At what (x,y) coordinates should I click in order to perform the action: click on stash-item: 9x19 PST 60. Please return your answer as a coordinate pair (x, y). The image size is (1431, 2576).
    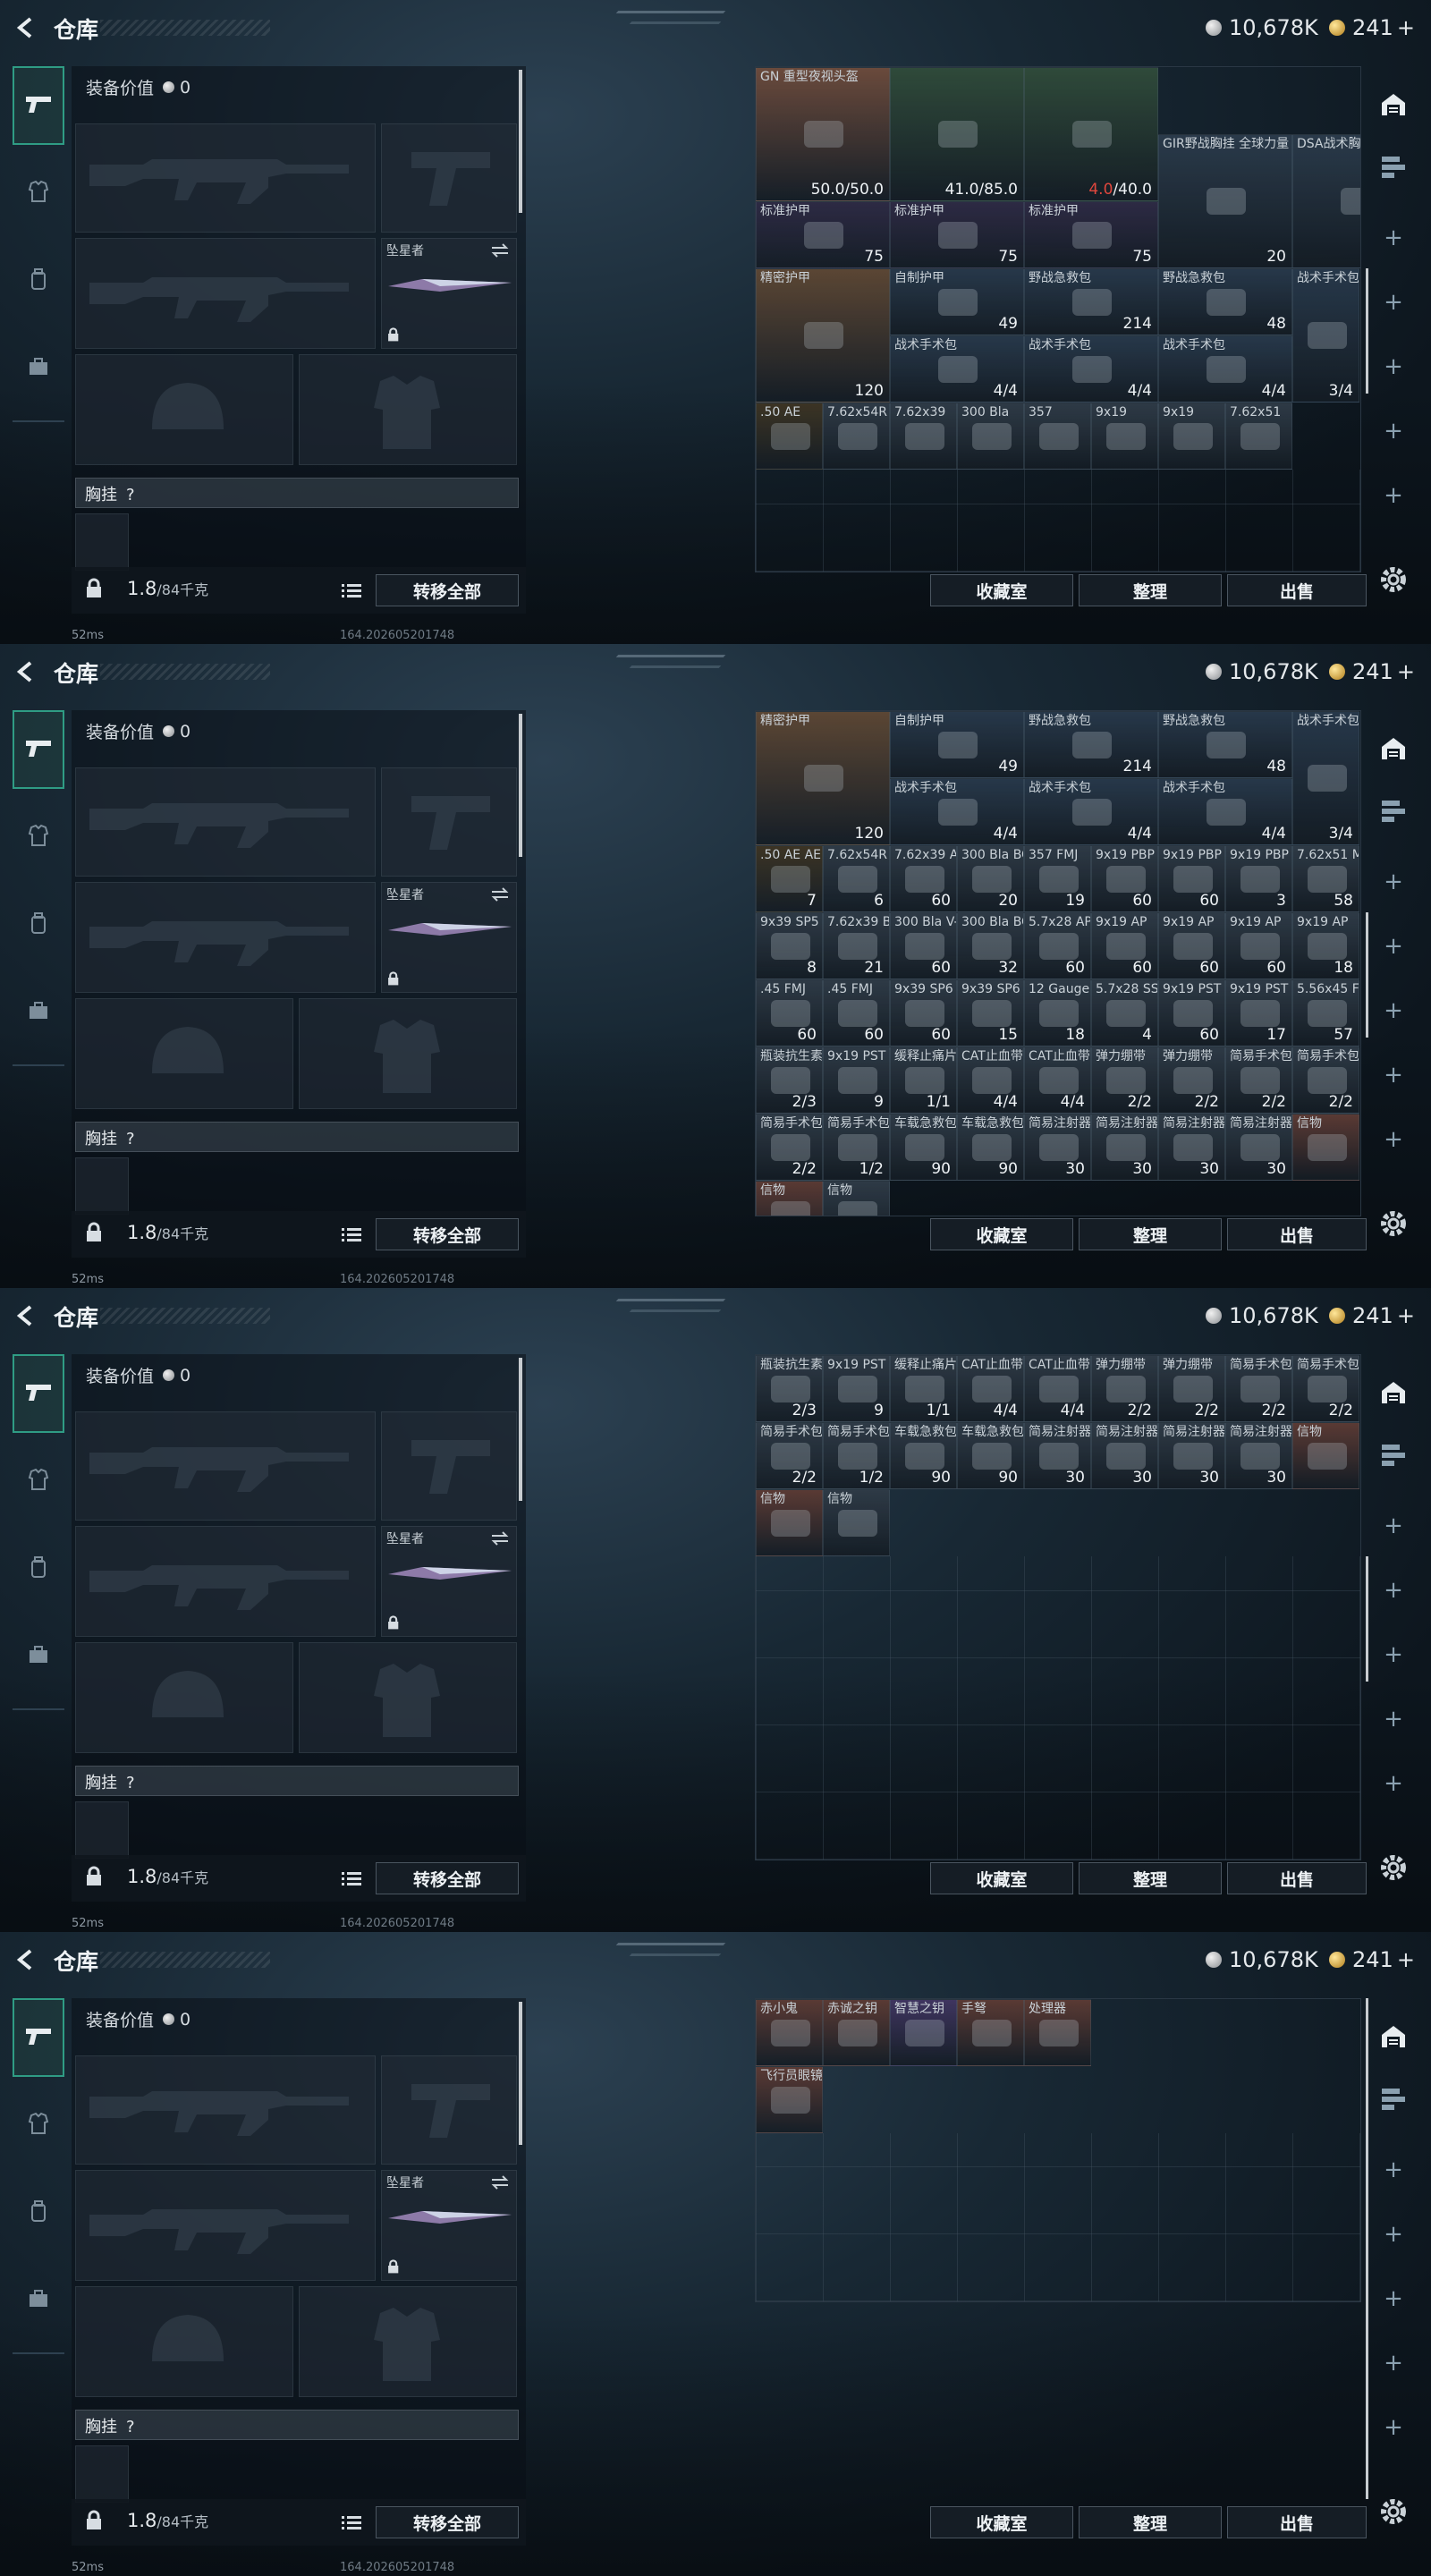
    Looking at the image, I should click on (1192, 1012).